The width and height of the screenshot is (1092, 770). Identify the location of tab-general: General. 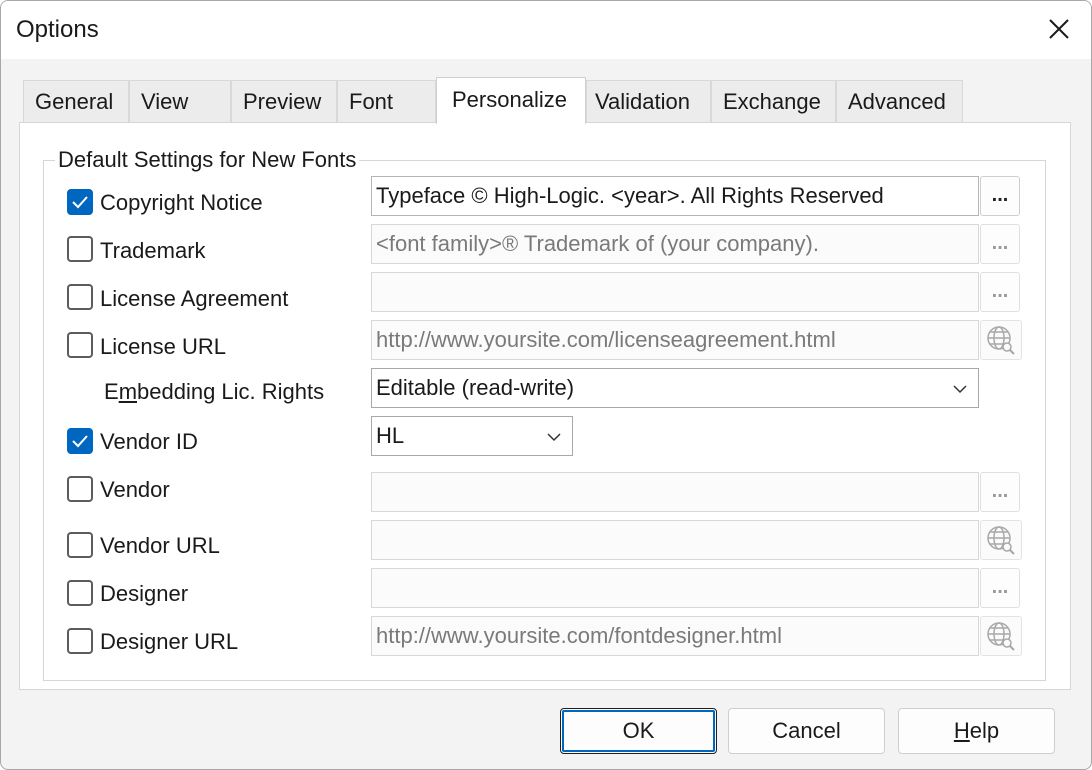
(76, 101).